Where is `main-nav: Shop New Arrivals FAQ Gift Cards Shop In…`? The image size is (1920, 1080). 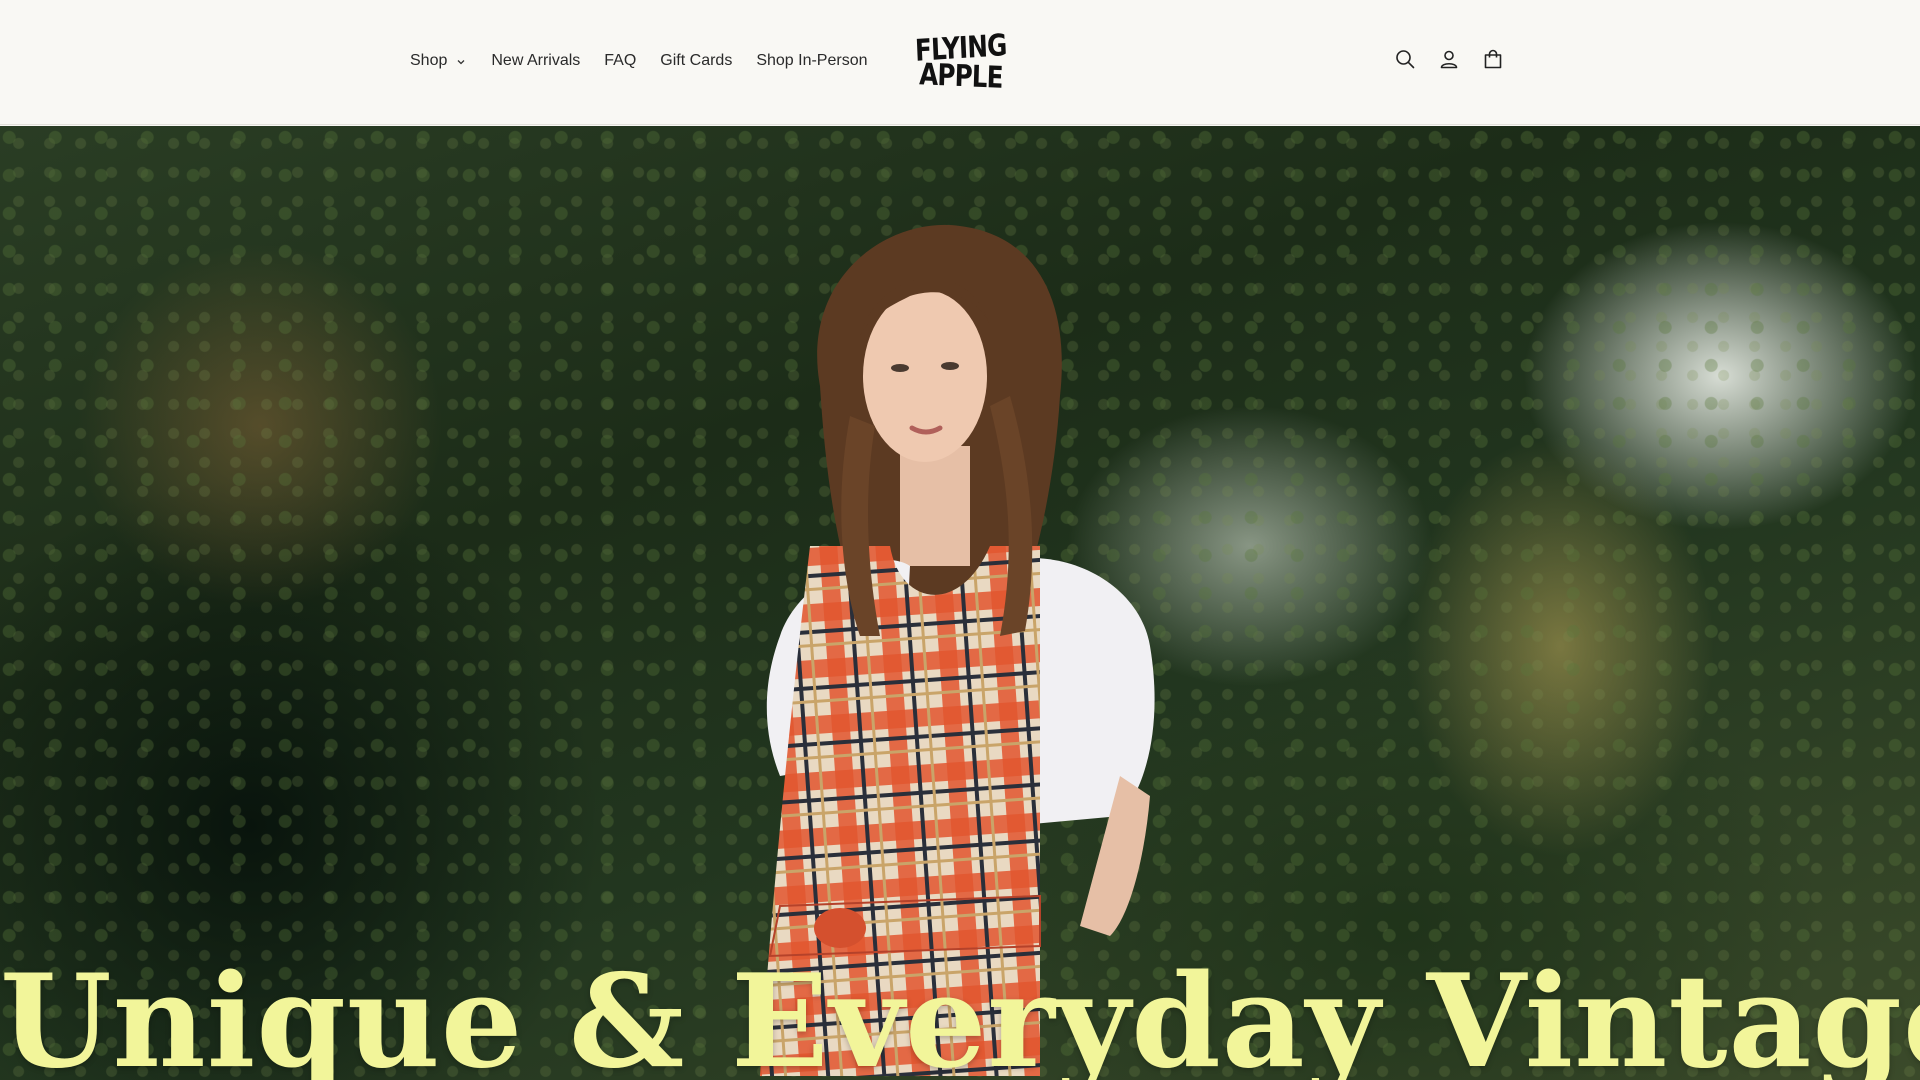 main-nav: Shop New Arrivals FAQ Gift Cards Shop In… is located at coordinates (639, 61).